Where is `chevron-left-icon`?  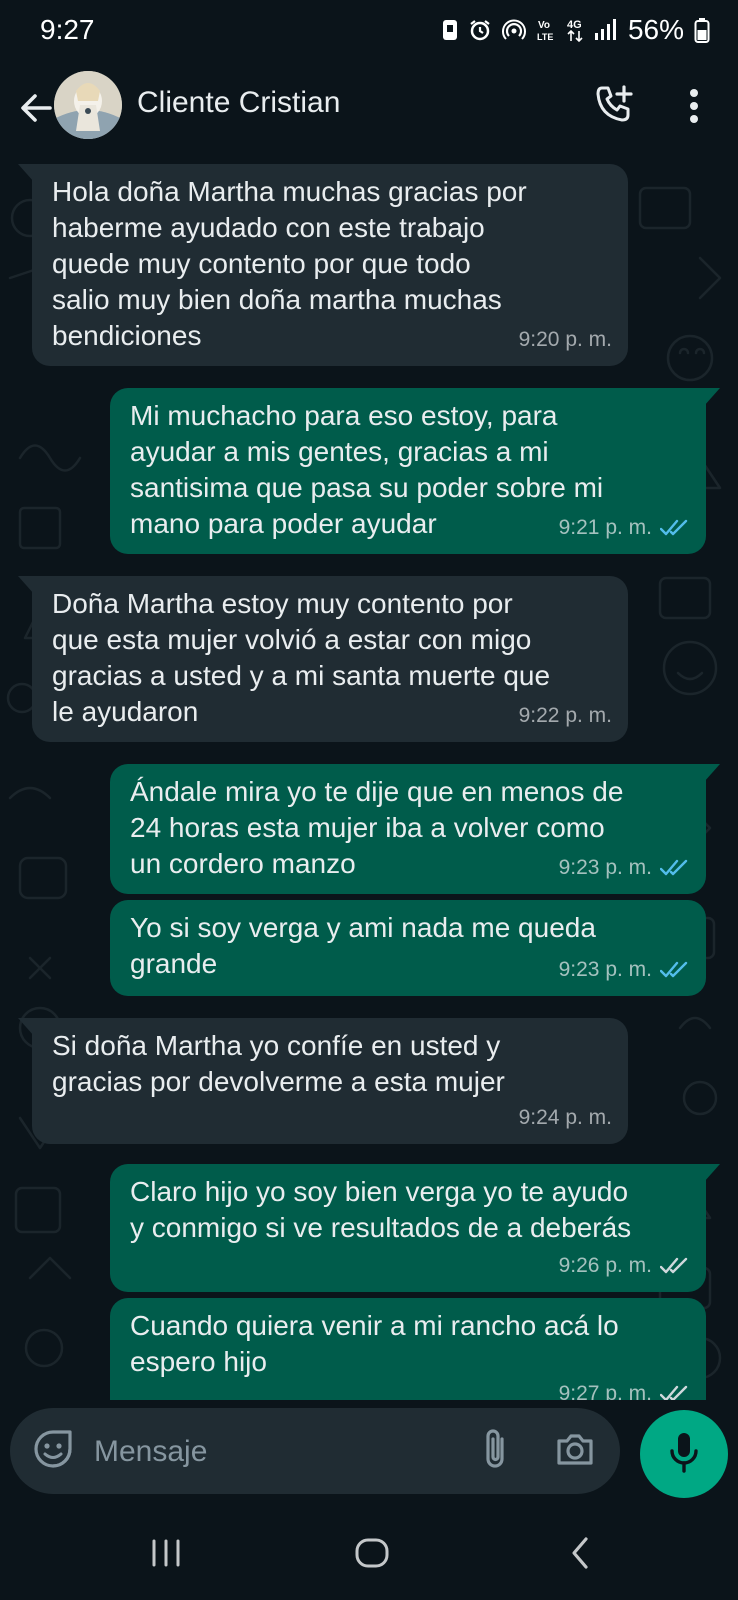 chevron-left-icon is located at coordinates (580, 1555).